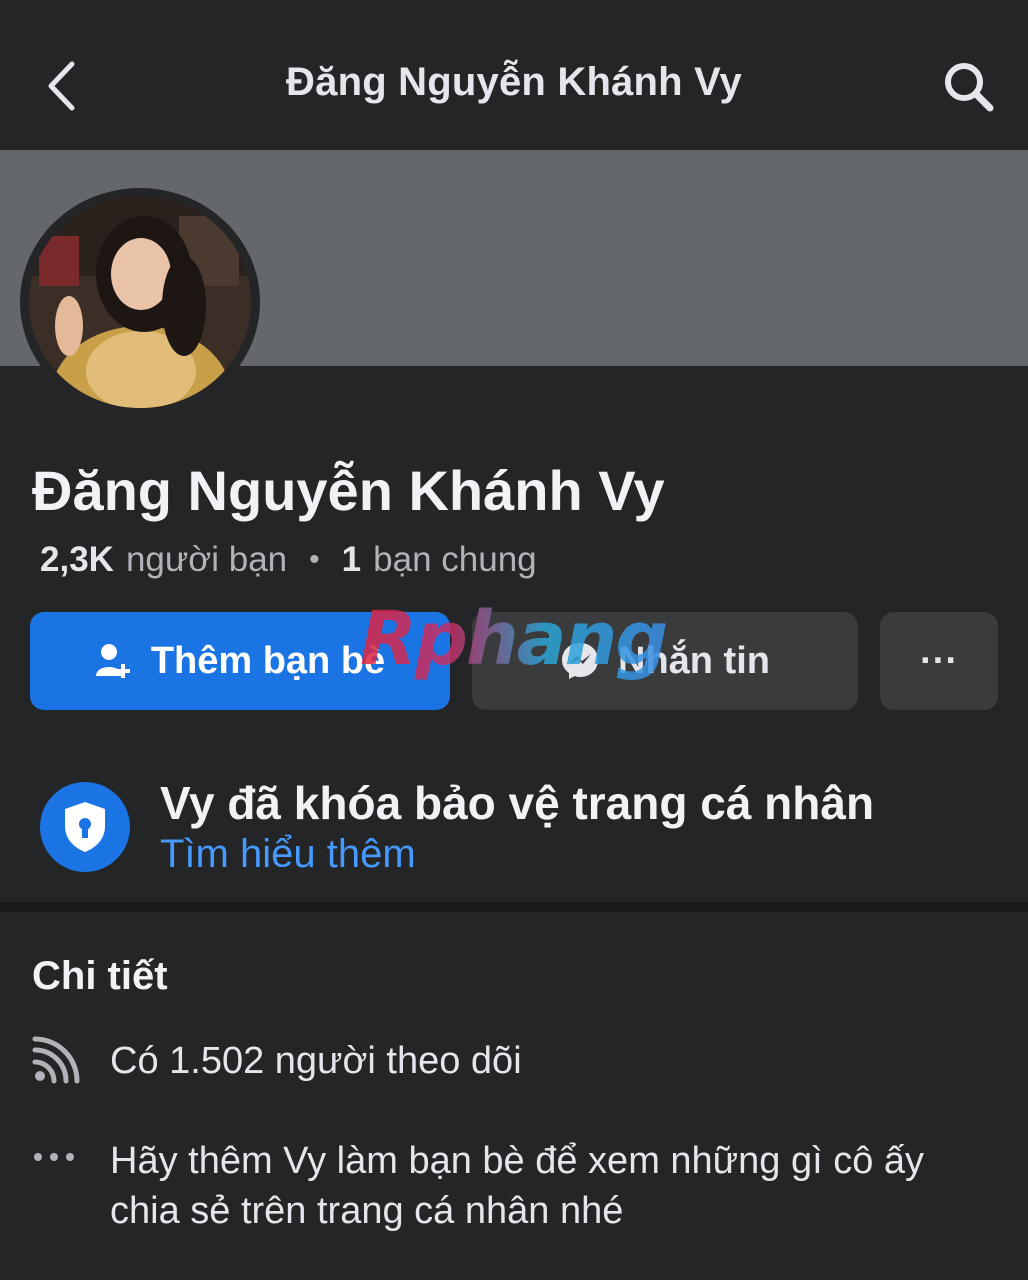  What do you see at coordinates (206, 559) in the screenshot?
I see `friends-label: người bạn` at bounding box center [206, 559].